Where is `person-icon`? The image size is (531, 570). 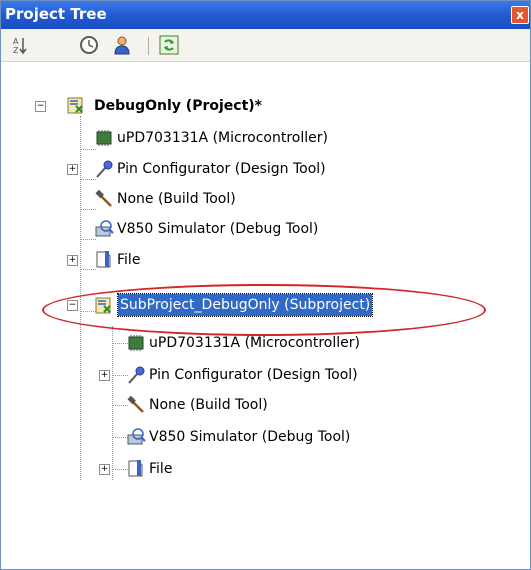 person-icon is located at coordinates (122, 45).